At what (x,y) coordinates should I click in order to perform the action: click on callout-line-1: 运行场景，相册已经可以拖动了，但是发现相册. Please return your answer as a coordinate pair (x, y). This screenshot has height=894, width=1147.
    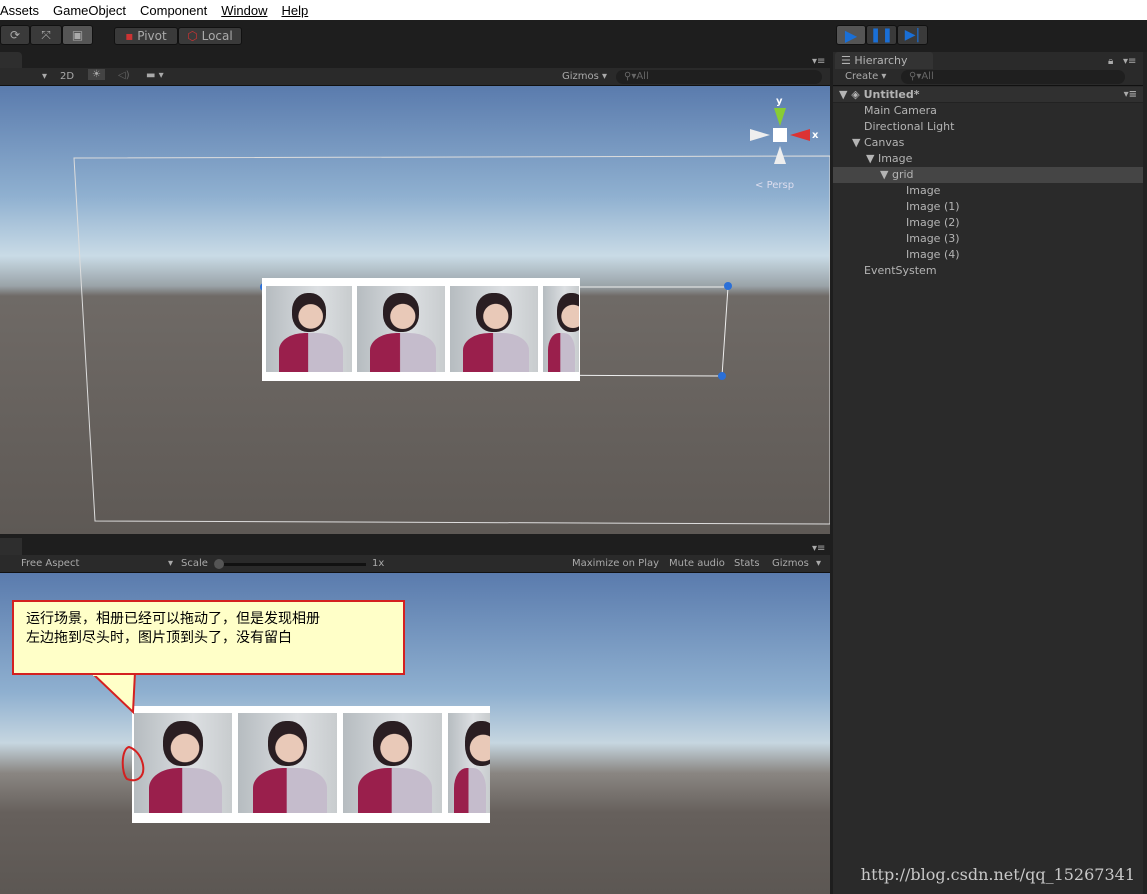
    Looking at the image, I should click on (173, 619).